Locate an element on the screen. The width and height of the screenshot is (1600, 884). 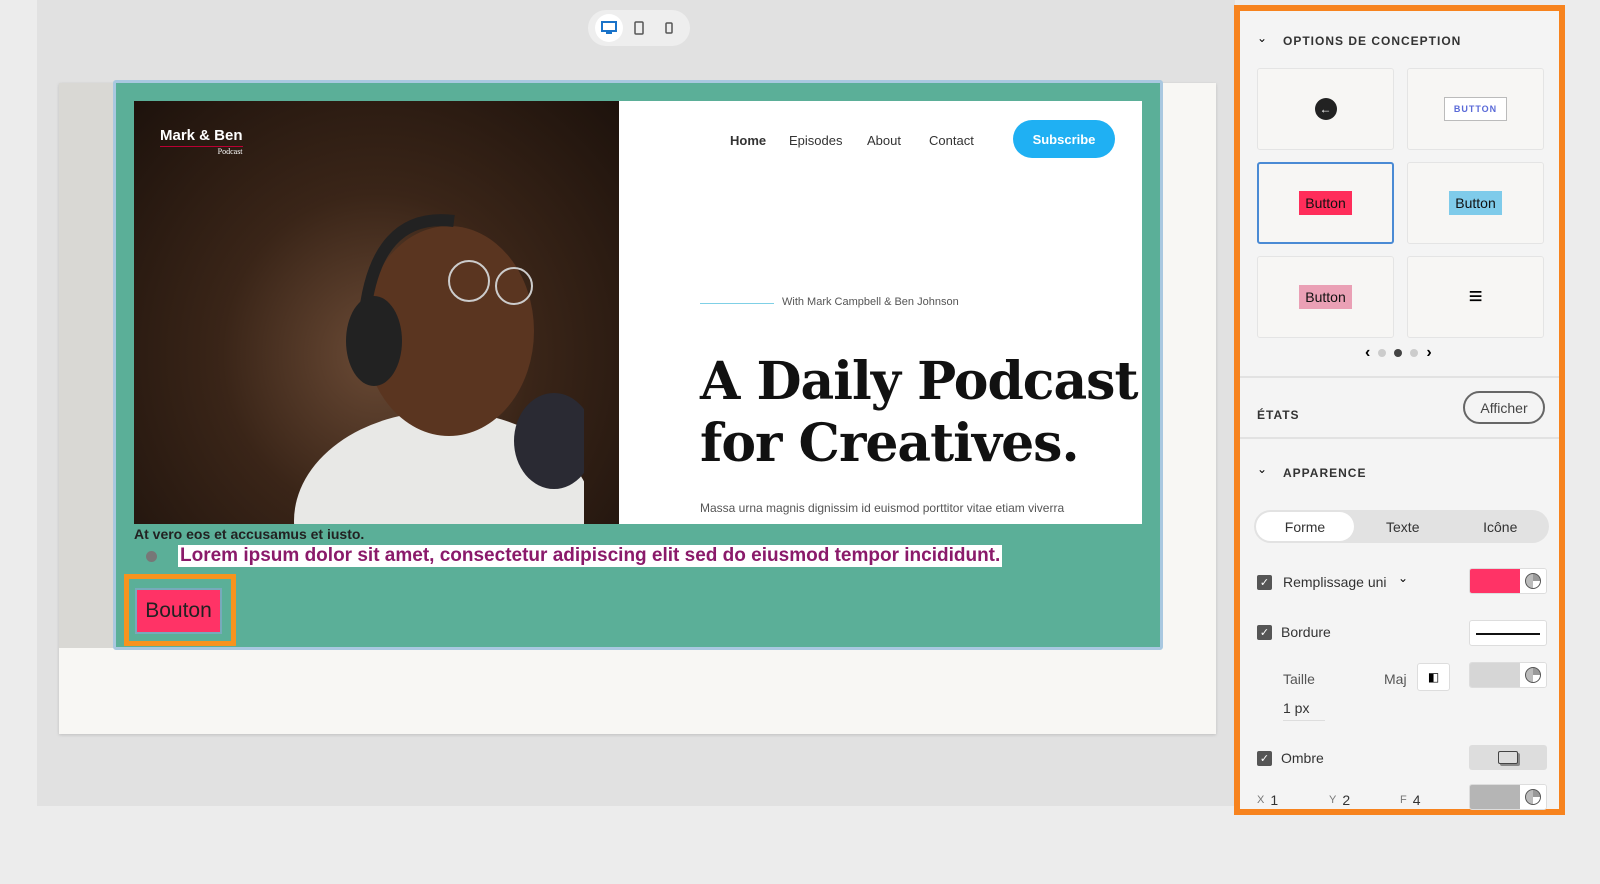
desktop-icon is located at coordinates (609, 28).